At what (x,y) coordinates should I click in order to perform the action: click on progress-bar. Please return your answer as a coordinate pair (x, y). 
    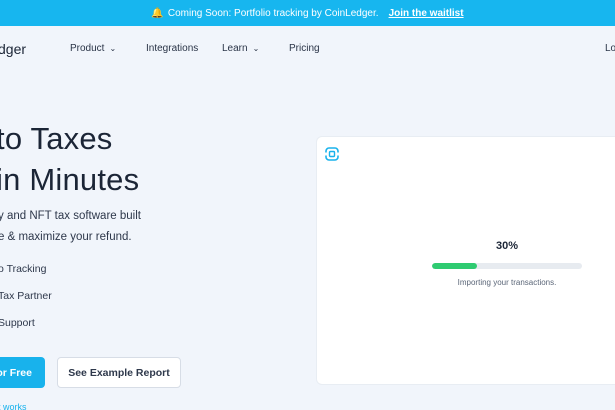
    Looking at the image, I should click on (507, 266).